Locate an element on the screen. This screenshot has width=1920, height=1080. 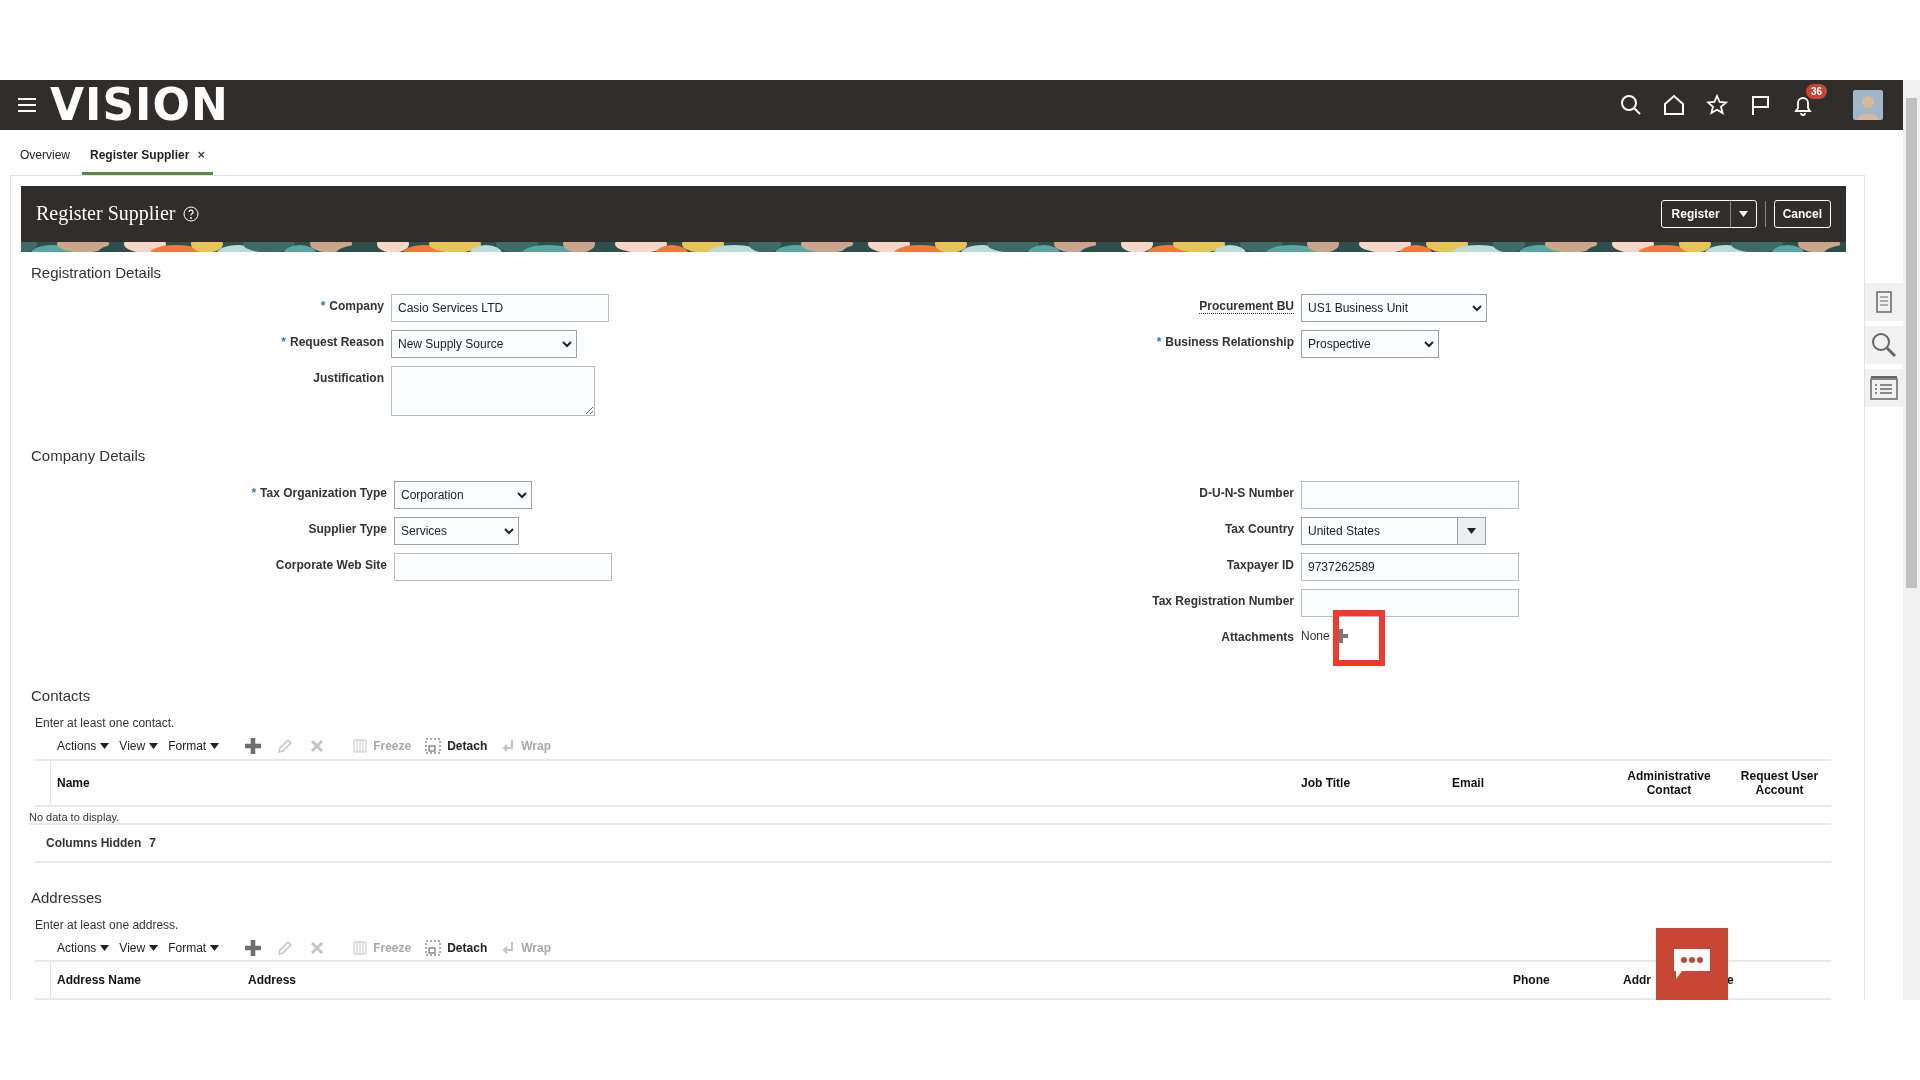
field-label: Corporate Web Site is located at coordinates (331, 566).